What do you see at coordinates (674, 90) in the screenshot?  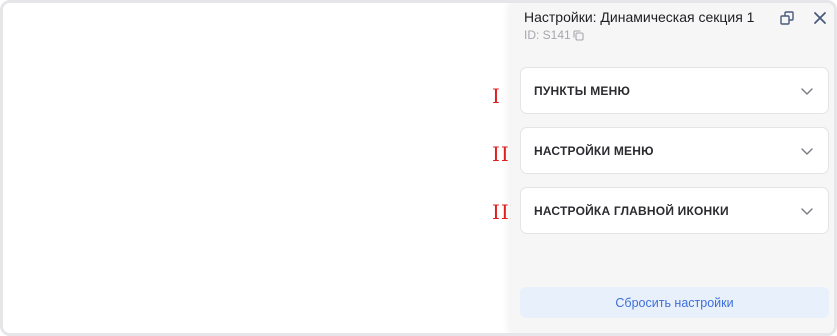 I see `section-menu-items: ПУНКТЫ МЕНЮ` at bounding box center [674, 90].